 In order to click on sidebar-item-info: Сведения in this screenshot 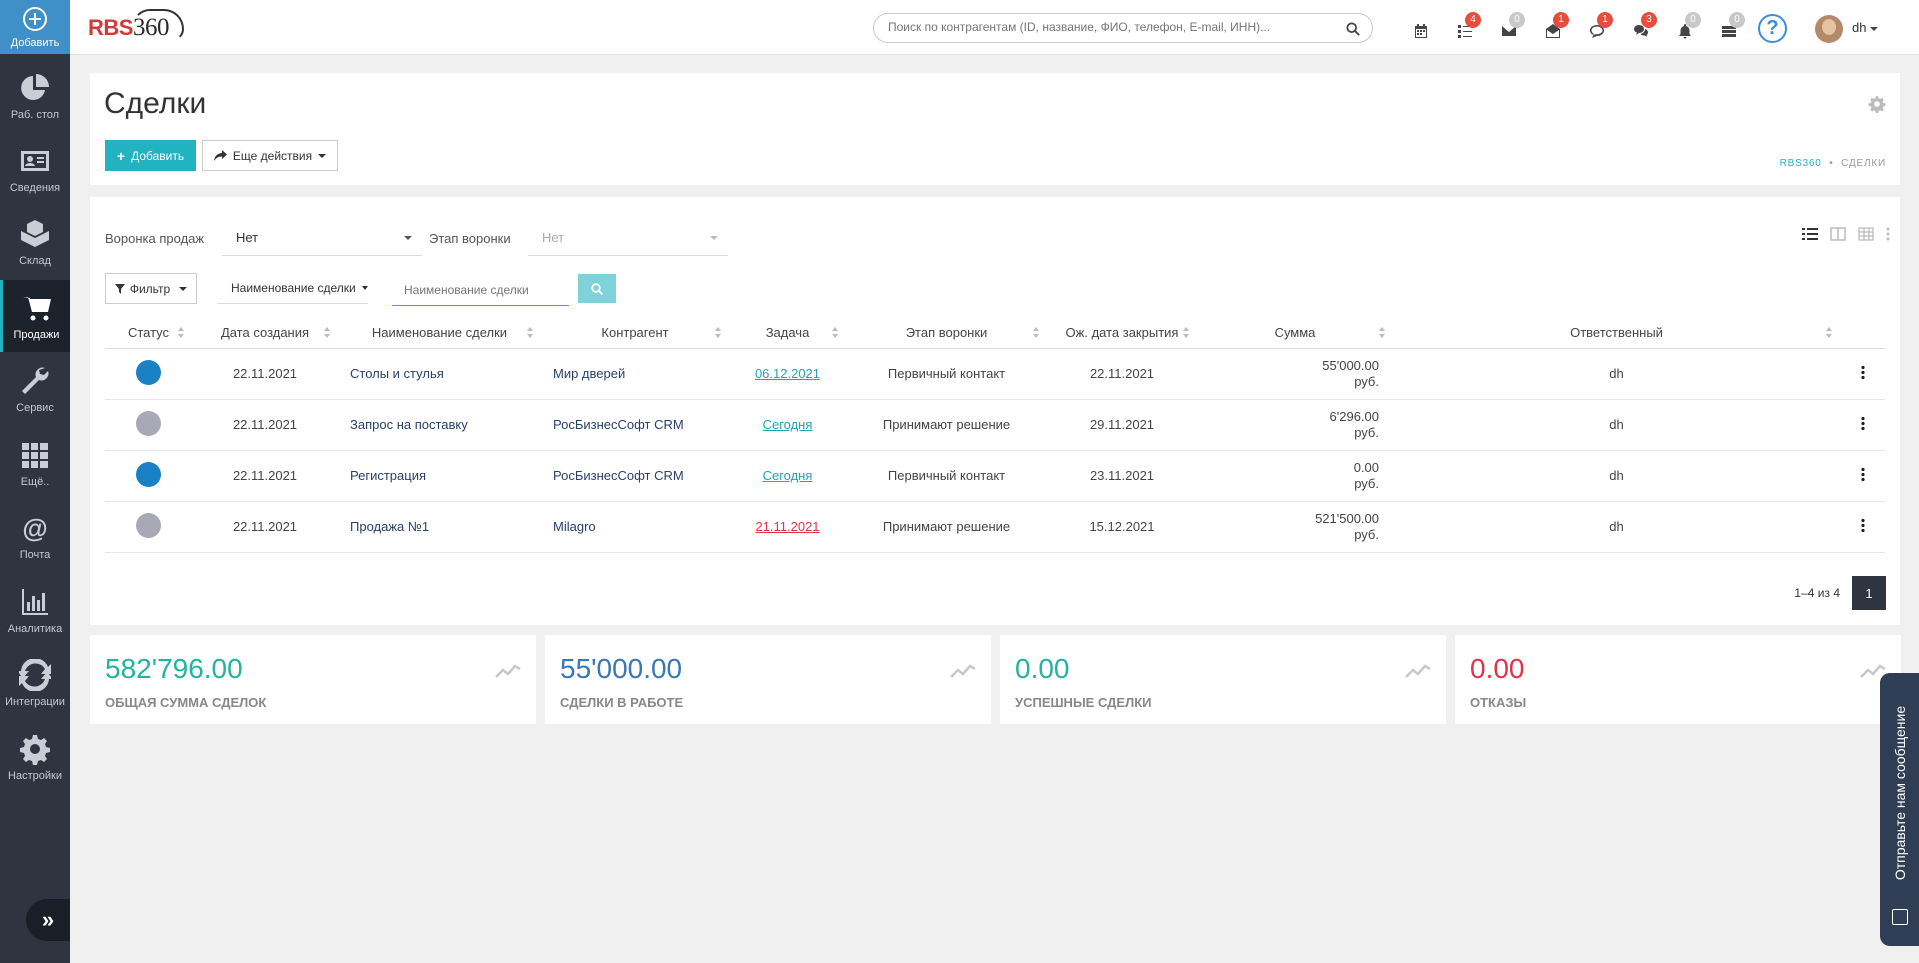, I will do `click(35, 169)`.